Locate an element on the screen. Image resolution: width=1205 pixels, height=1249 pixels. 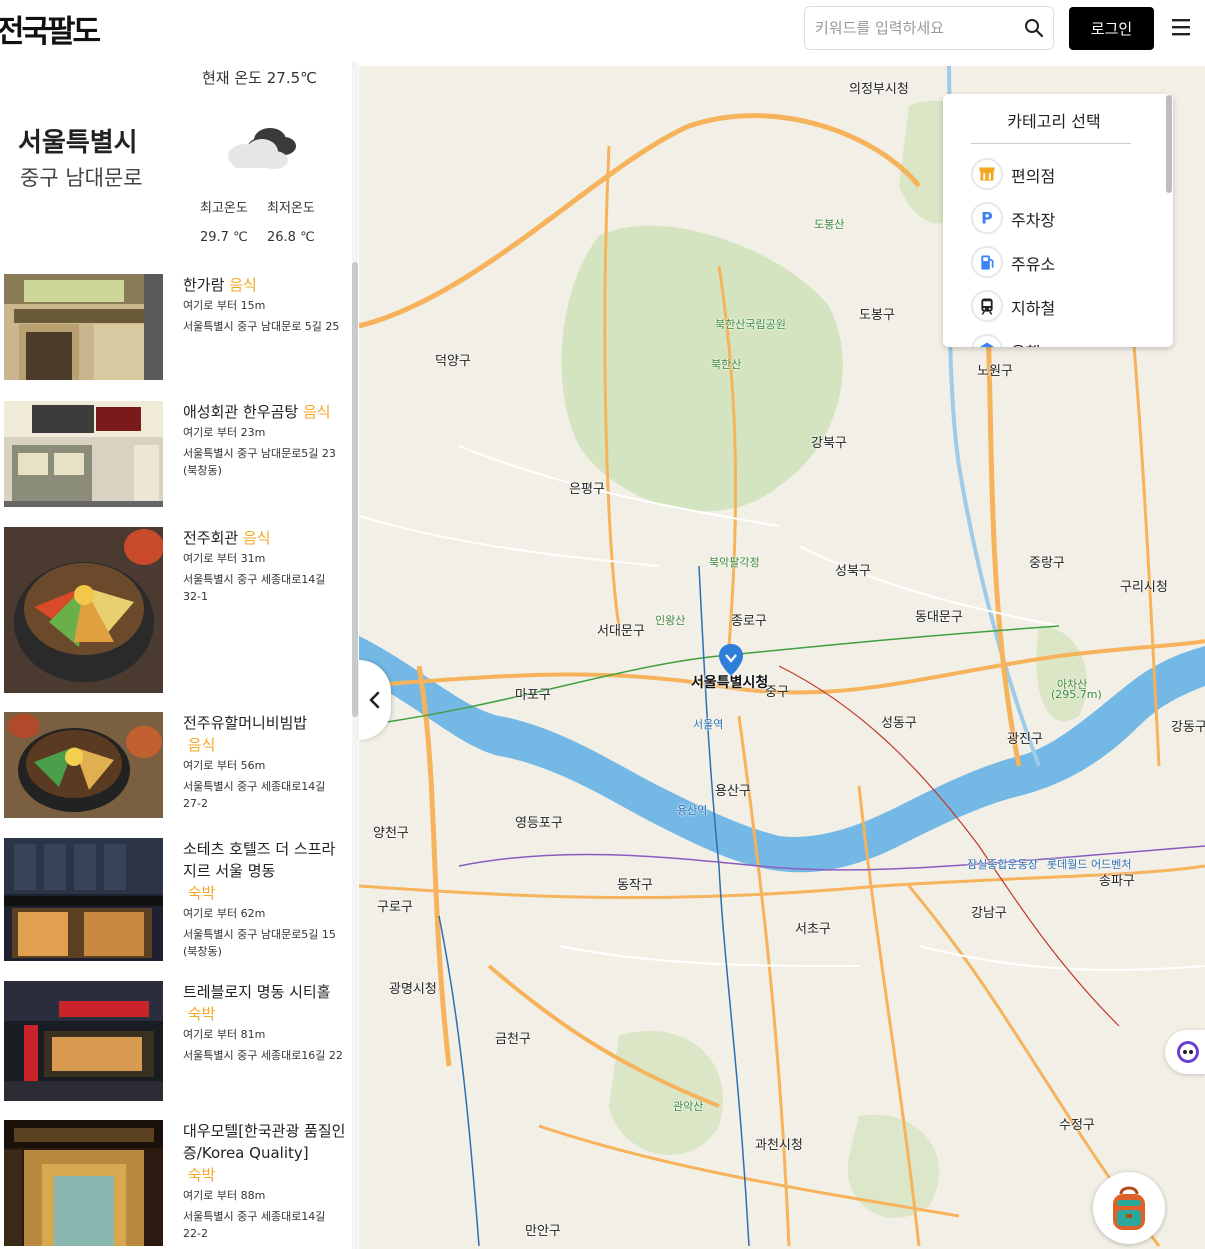
place-name: 한가람 음식 is located at coordinates (264, 285).